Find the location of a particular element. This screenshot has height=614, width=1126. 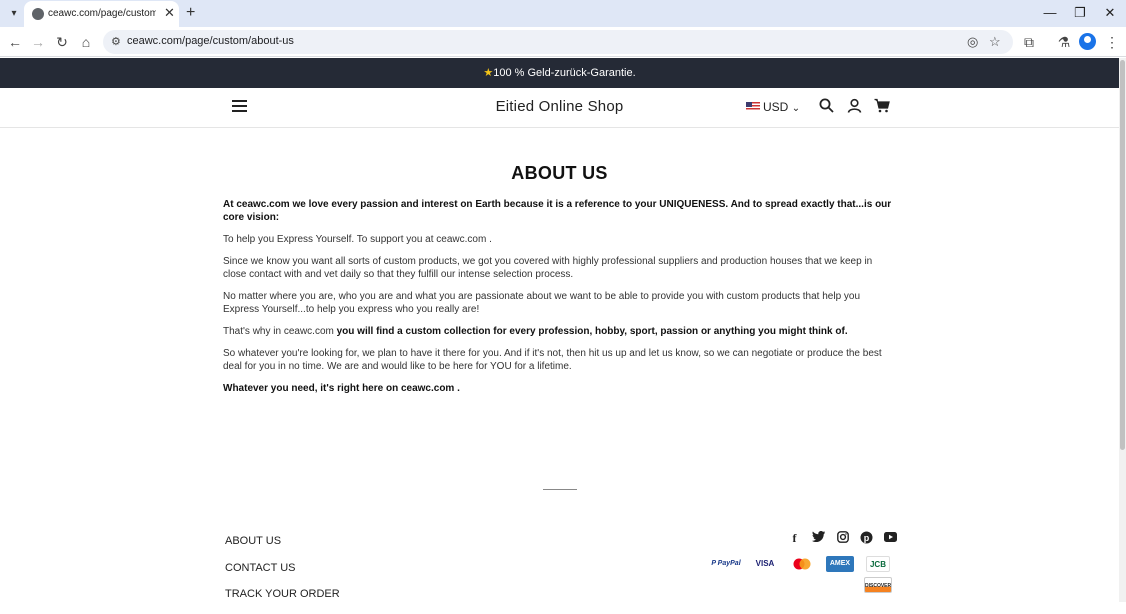

menu-icon: ⋮ is located at coordinates (1112, 42).